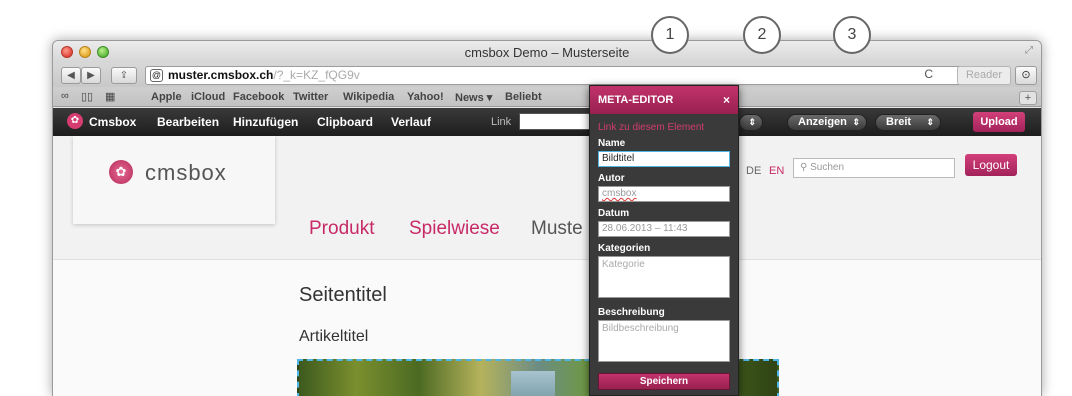 Image resolution: width=1072 pixels, height=396 pixels. What do you see at coordinates (425, 97) in the screenshot?
I see `bookmark-yahoo: Yahoo!` at bounding box center [425, 97].